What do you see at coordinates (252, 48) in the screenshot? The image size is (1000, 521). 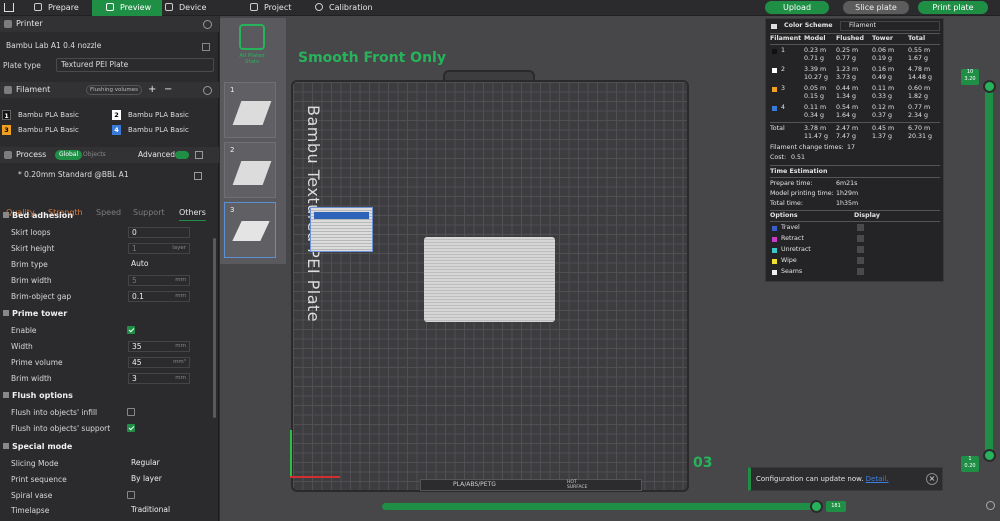 I see `all-plates-stats-button: All Plates Stats` at bounding box center [252, 48].